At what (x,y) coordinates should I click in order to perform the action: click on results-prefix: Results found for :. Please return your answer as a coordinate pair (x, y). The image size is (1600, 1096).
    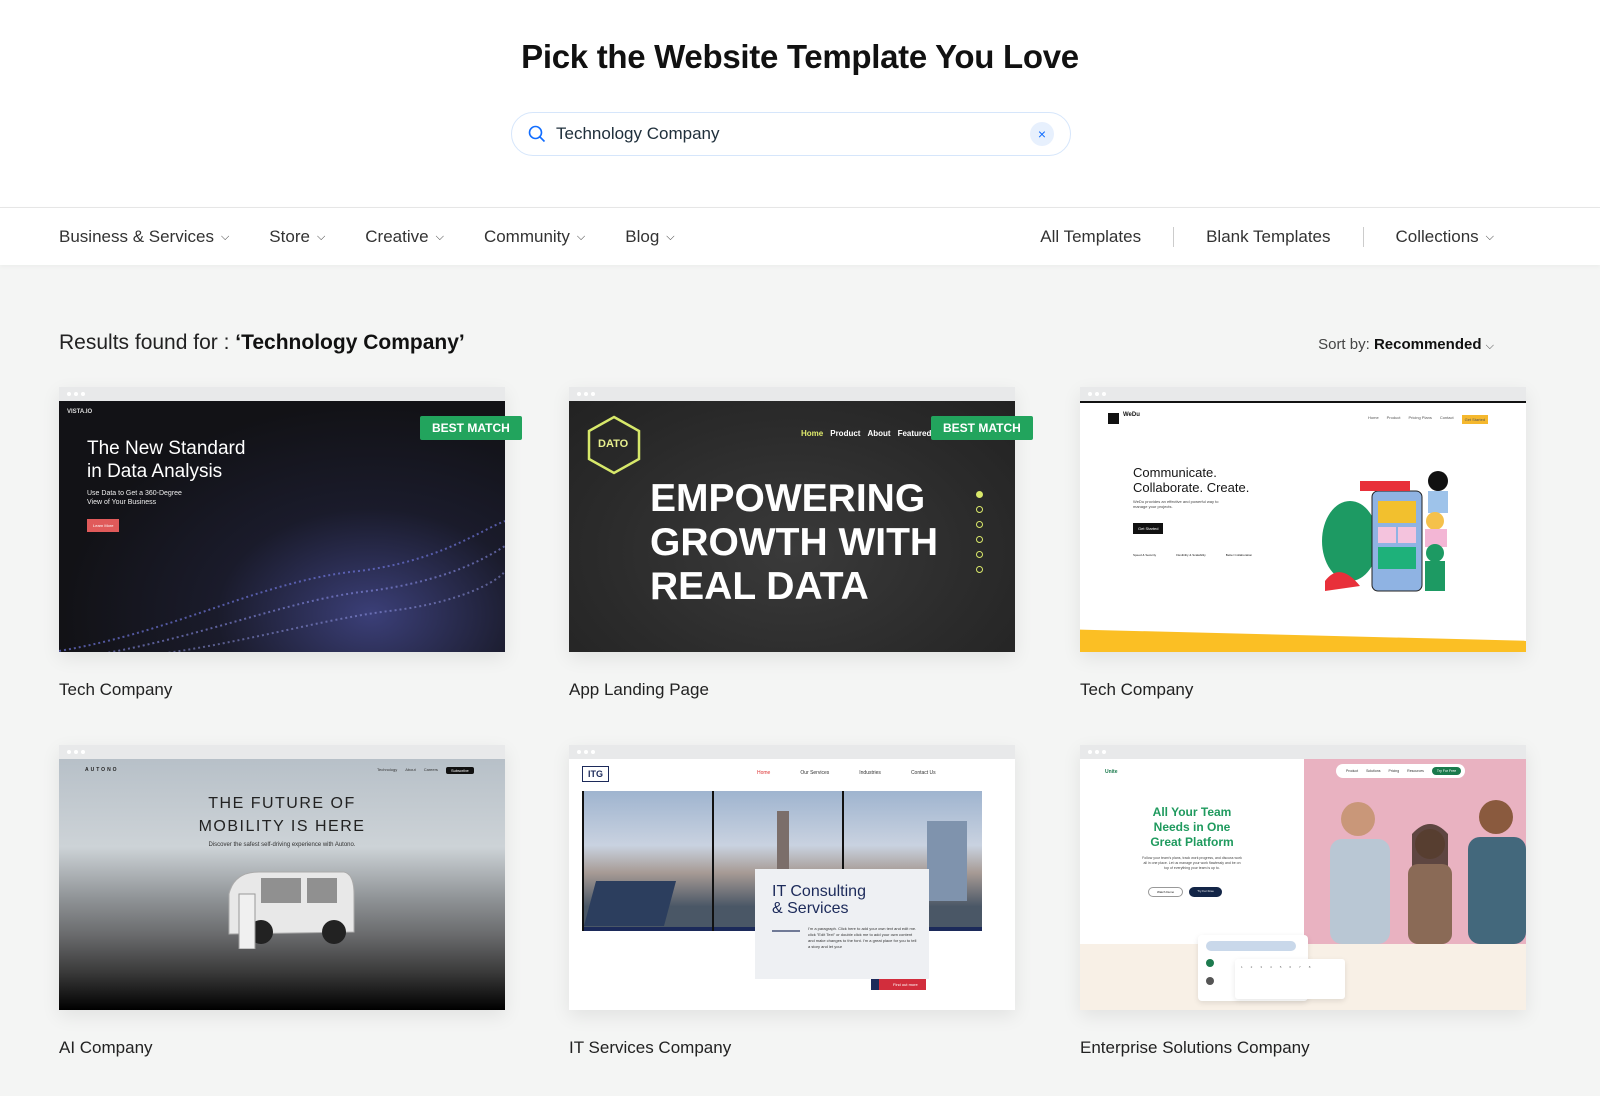
    Looking at the image, I should click on (144, 342).